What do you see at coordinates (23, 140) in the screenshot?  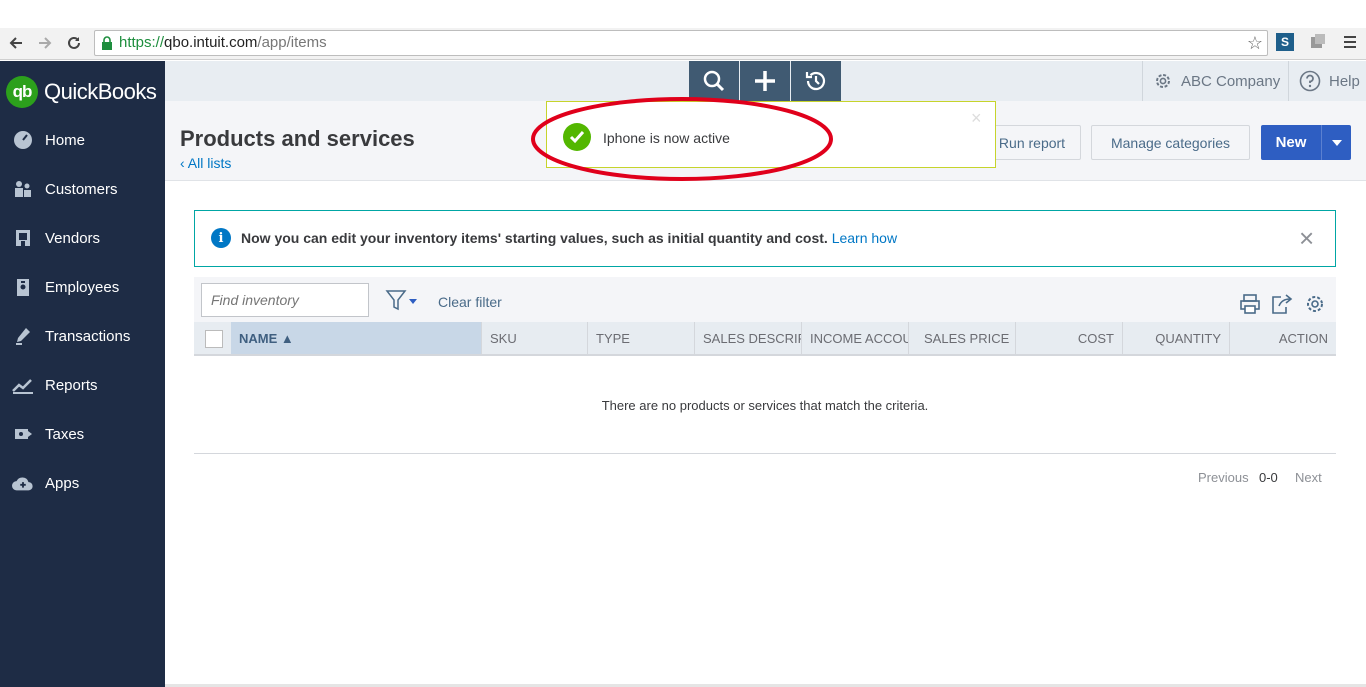 I see `dashboard-icon` at bounding box center [23, 140].